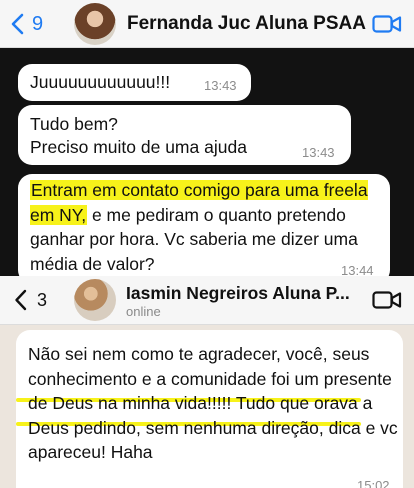 This screenshot has height=488, width=414. What do you see at coordinates (138, 136) in the screenshot?
I see `message-text: Tudo bem? Preciso muito de uma ajuda` at bounding box center [138, 136].